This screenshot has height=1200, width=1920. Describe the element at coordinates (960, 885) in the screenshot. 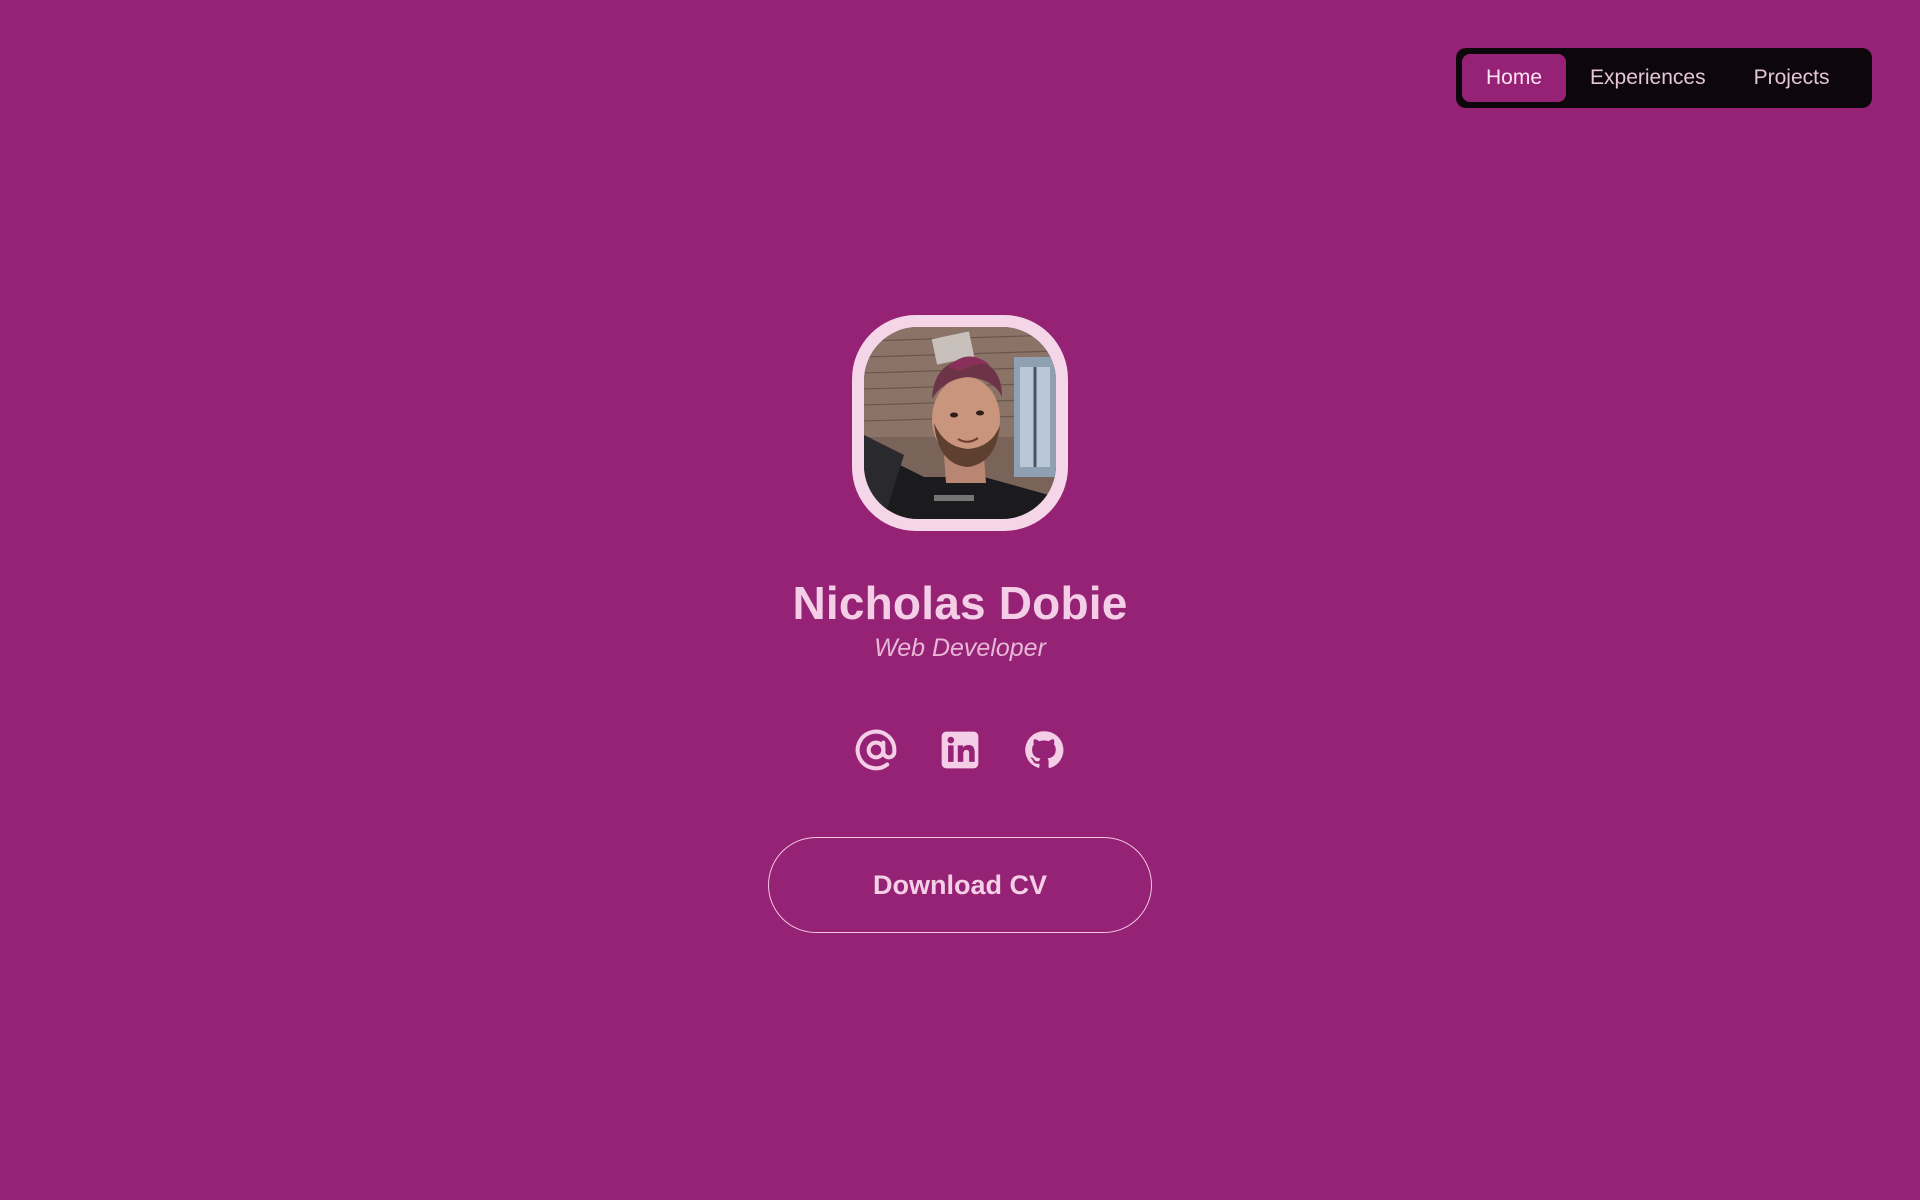

I see `download-cv-button: Download CV` at that location.